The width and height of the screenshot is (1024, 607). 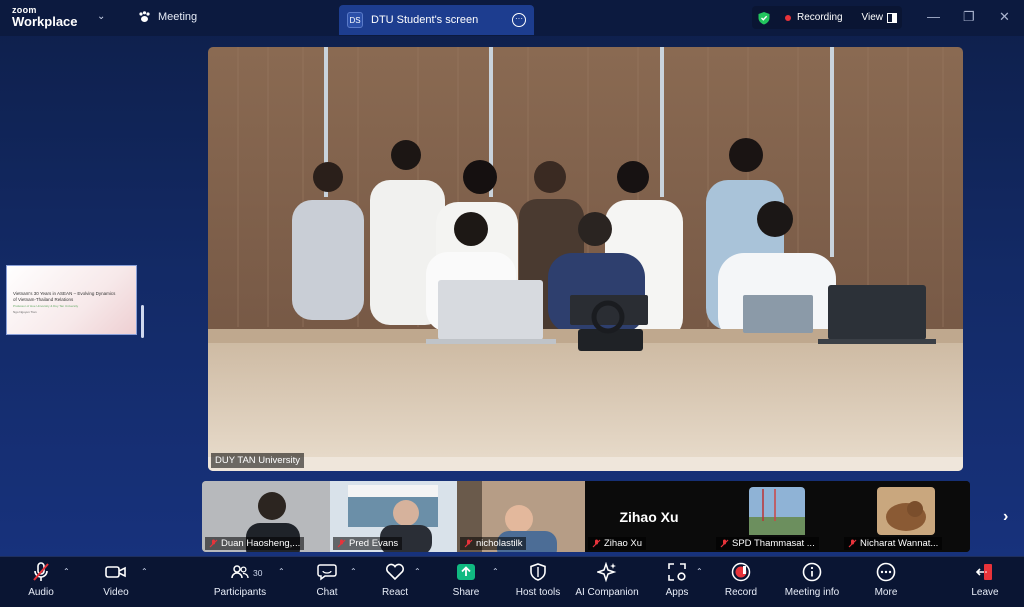 I want to click on video-options-caret-icon: ⌃, so click(x=144, y=571).